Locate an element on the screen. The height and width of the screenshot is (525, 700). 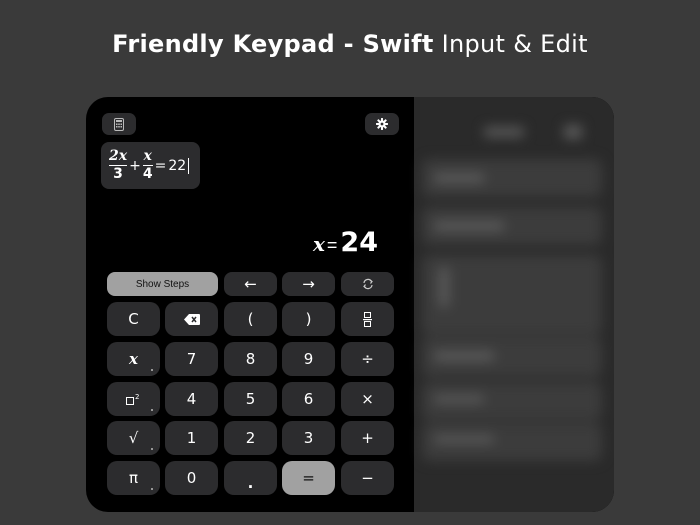
digit-6-key: 6 is located at coordinates (308, 399).